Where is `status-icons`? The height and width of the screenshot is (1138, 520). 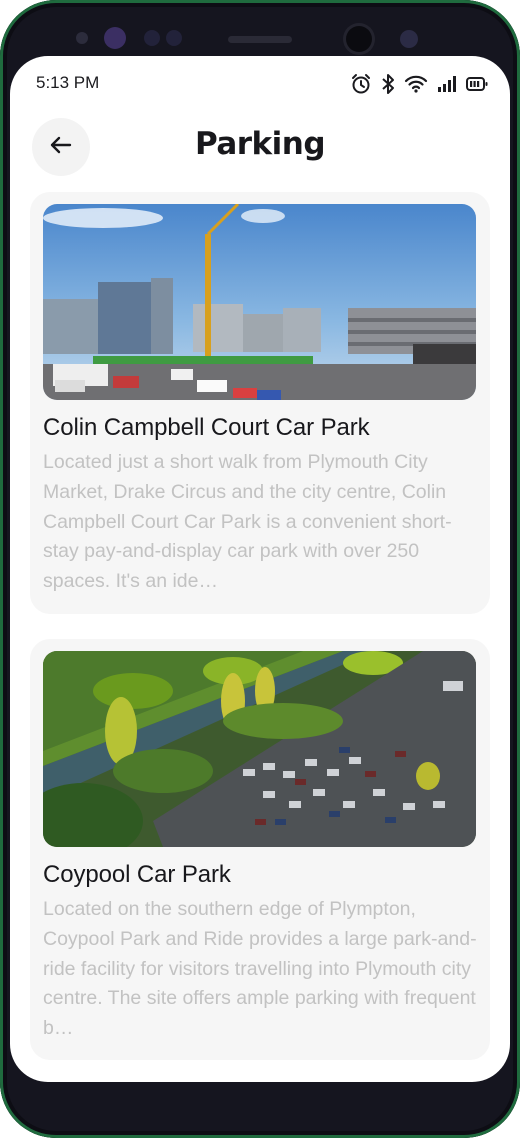 status-icons is located at coordinates (419, 84).